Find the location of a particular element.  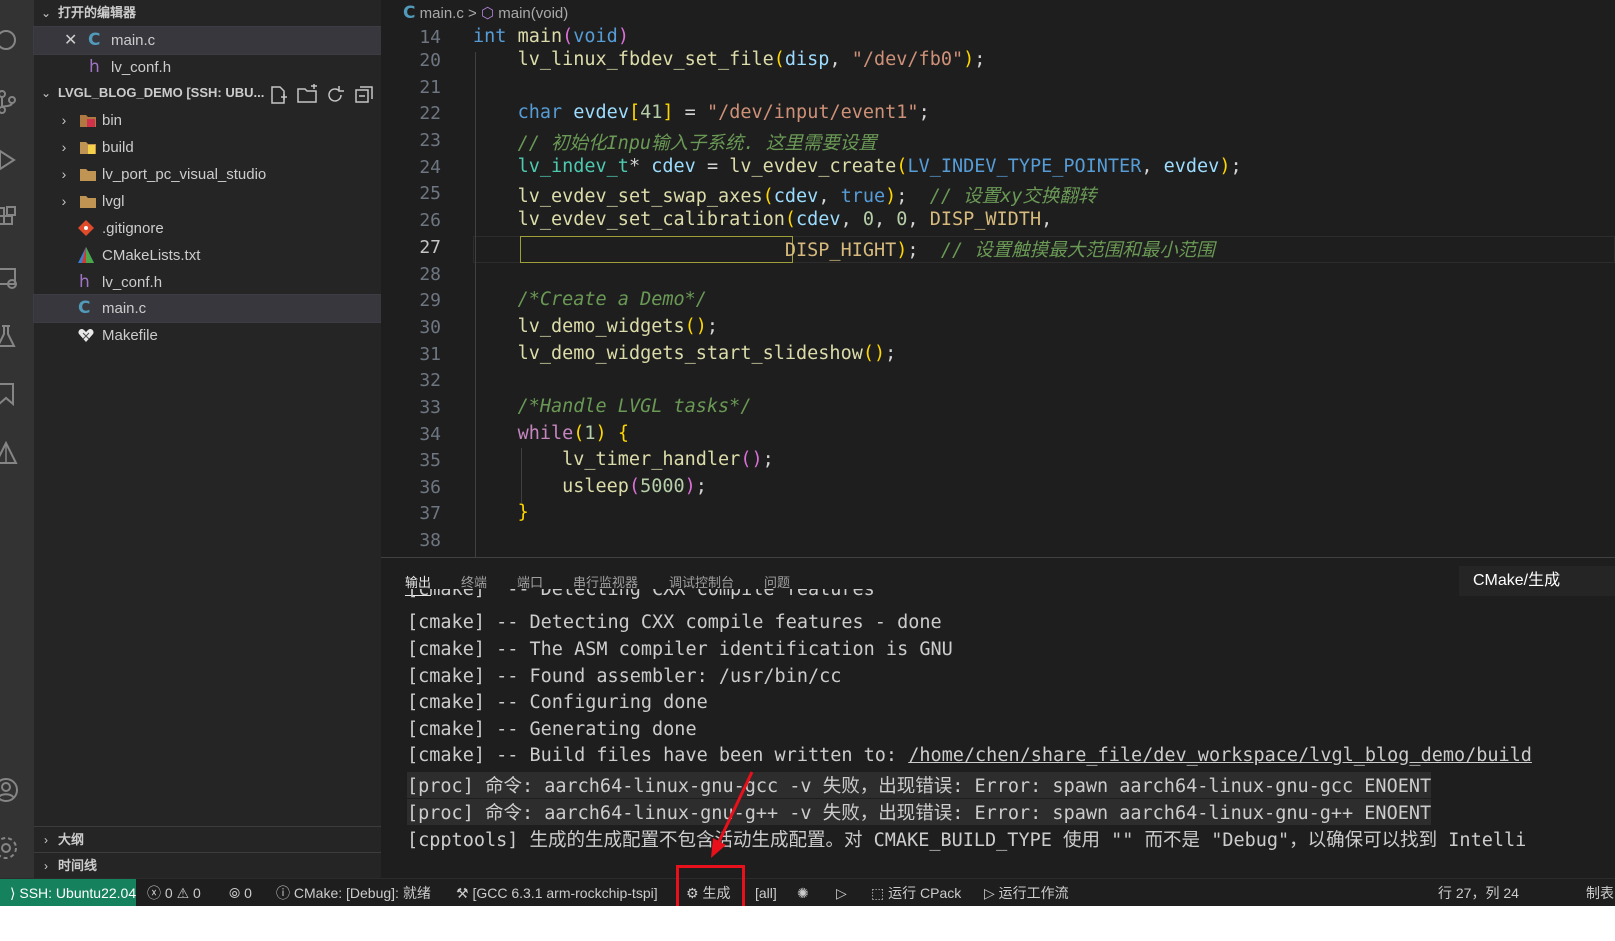

cpack-button: ⬚ 运行 CPack is located at coordinates (916, 893).